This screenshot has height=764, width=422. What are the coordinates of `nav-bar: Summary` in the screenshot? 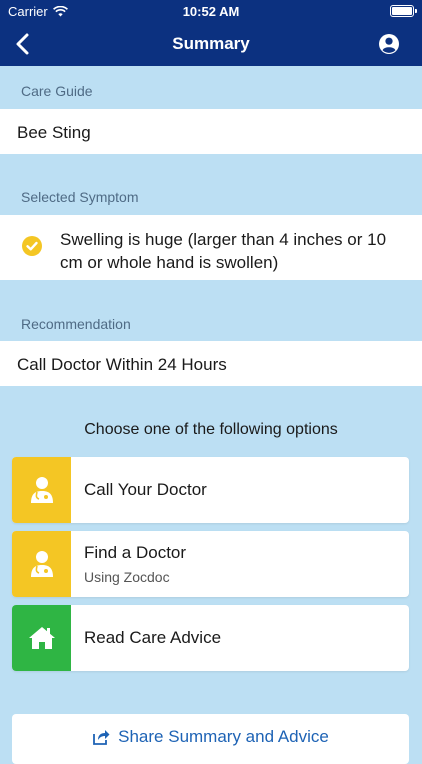 It's located at (211, 44).